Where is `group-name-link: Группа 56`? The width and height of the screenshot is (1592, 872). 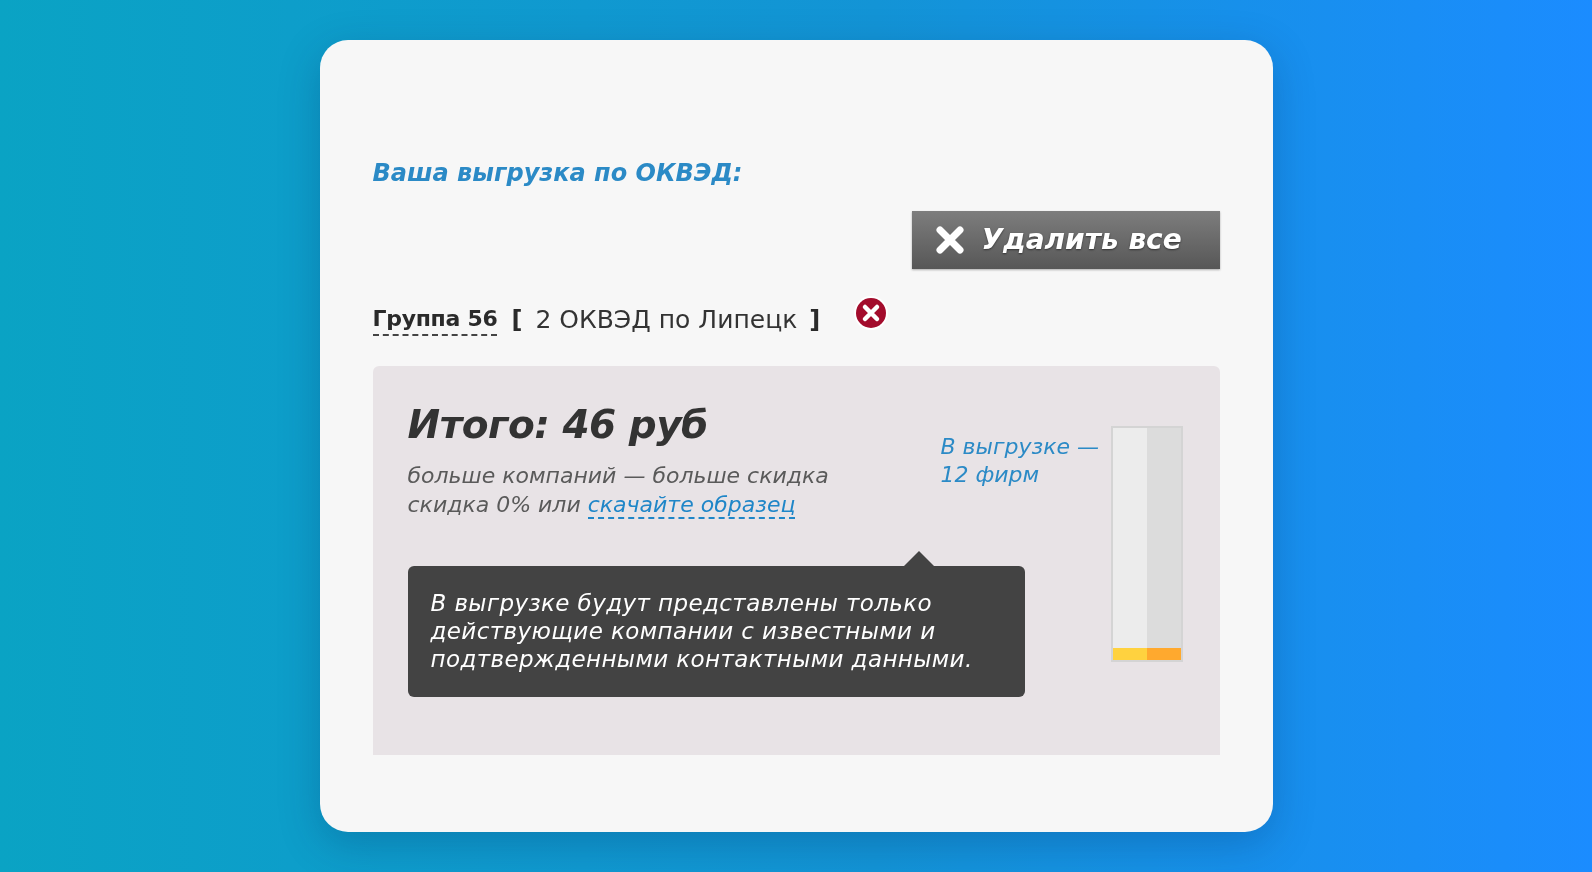 group-name-link: Группа 56 is located at coordinates (435, 320).